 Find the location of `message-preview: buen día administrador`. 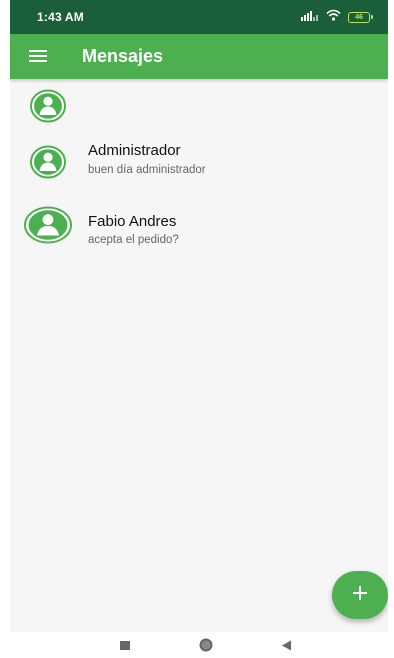

message-preview: buen día administrador is located at coordinates (147, 170).